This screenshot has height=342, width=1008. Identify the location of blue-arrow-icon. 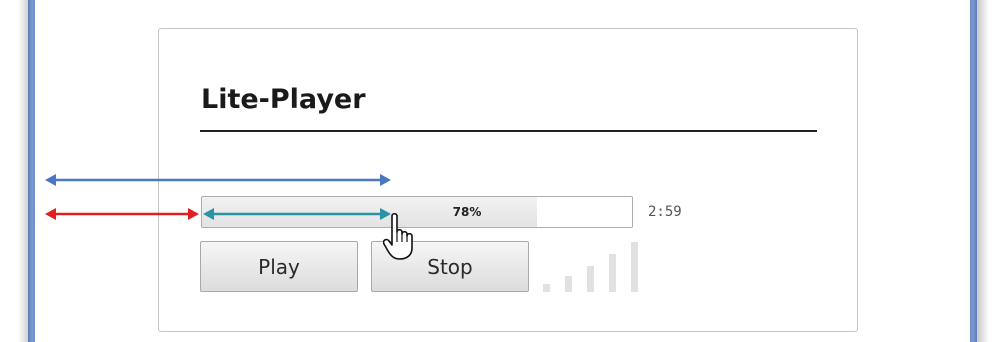
(218, 180).